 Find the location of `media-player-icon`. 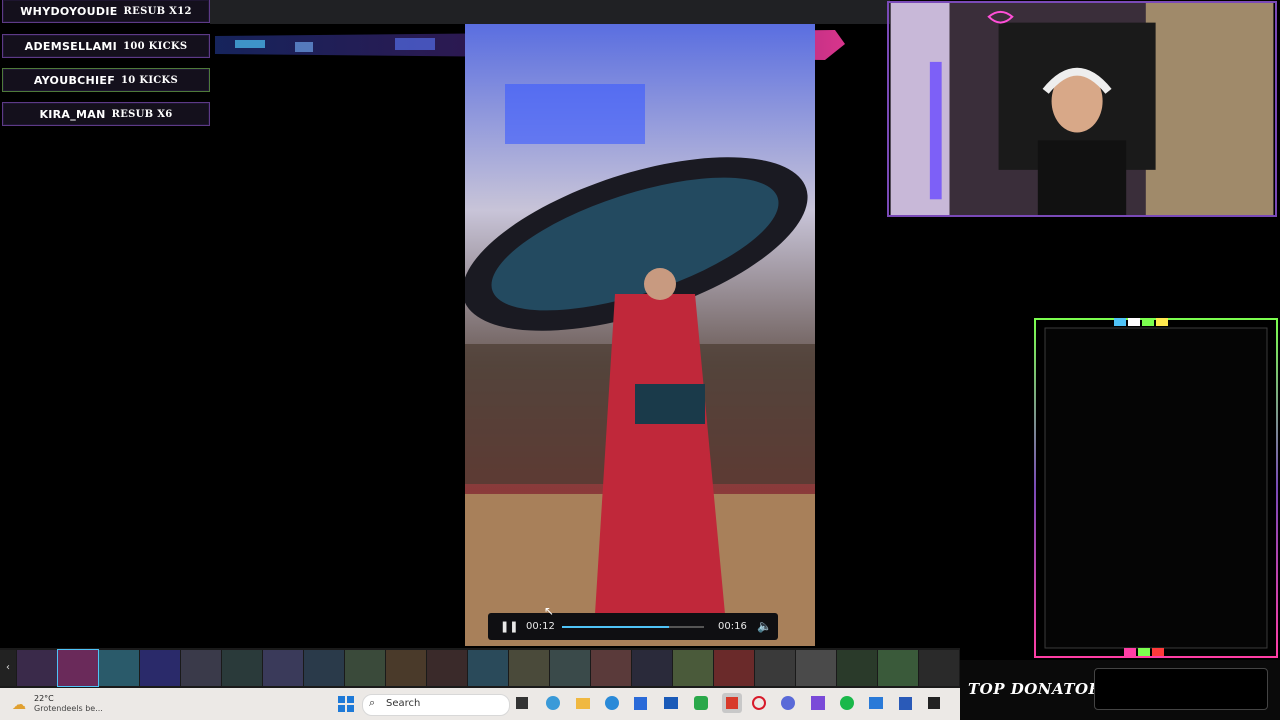

media-player-icon is located at coordinates (732, 703).